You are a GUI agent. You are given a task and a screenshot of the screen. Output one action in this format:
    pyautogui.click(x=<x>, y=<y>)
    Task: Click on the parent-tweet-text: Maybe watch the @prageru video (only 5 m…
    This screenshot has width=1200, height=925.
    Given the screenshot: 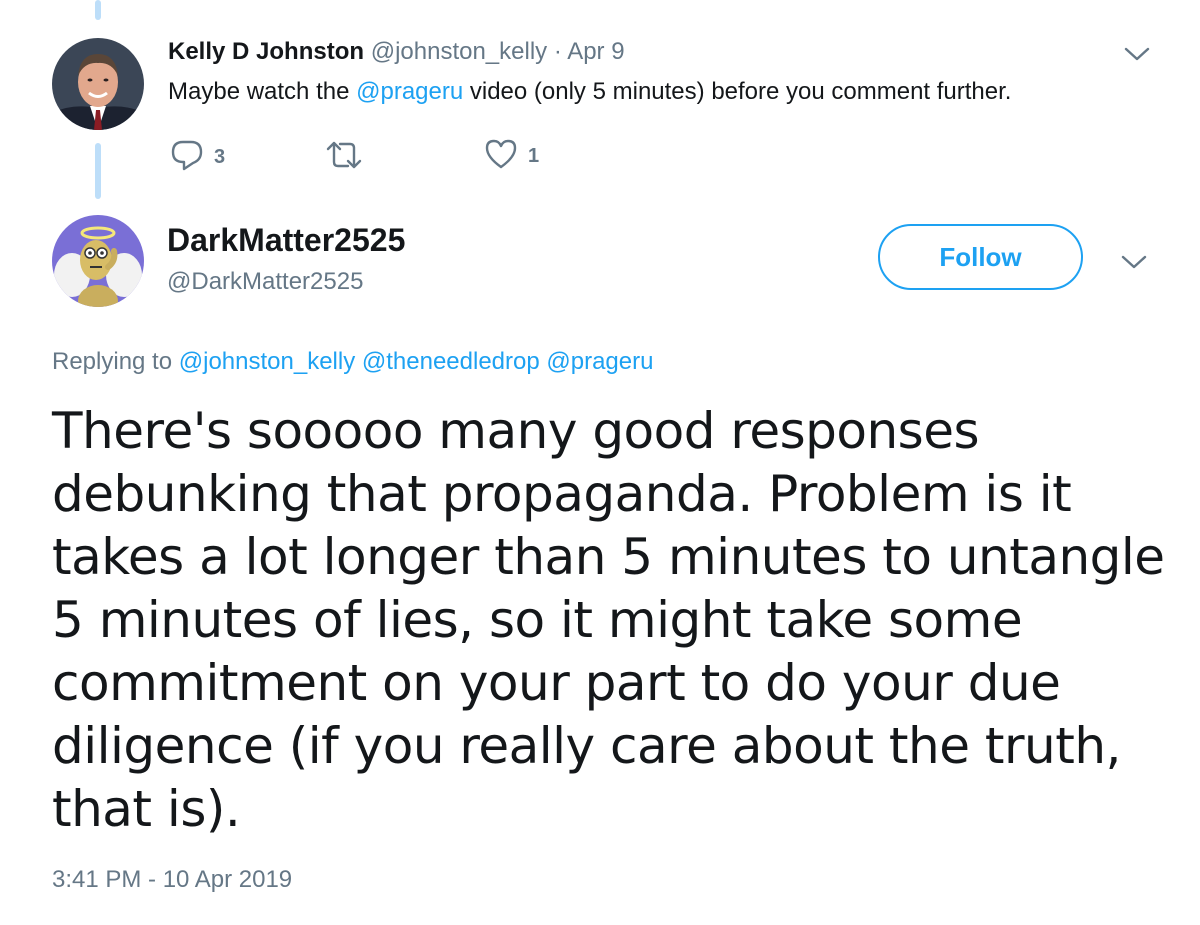 What is the action you would take?
    pyautogui.click(x=589, y=92)
    